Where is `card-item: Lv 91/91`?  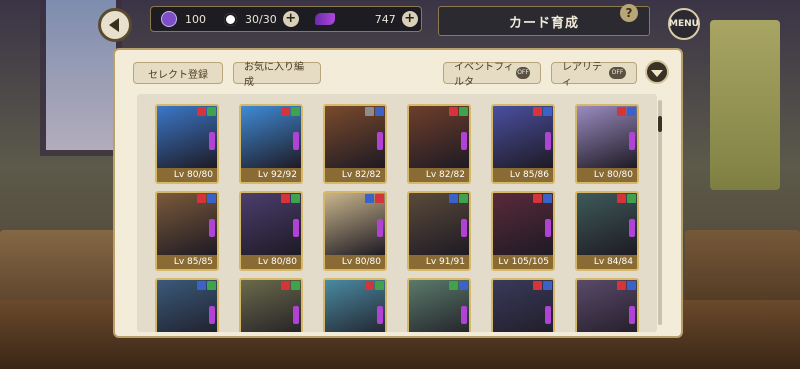 card-item: Lv 91/91 is located at coordinates (439, 231).